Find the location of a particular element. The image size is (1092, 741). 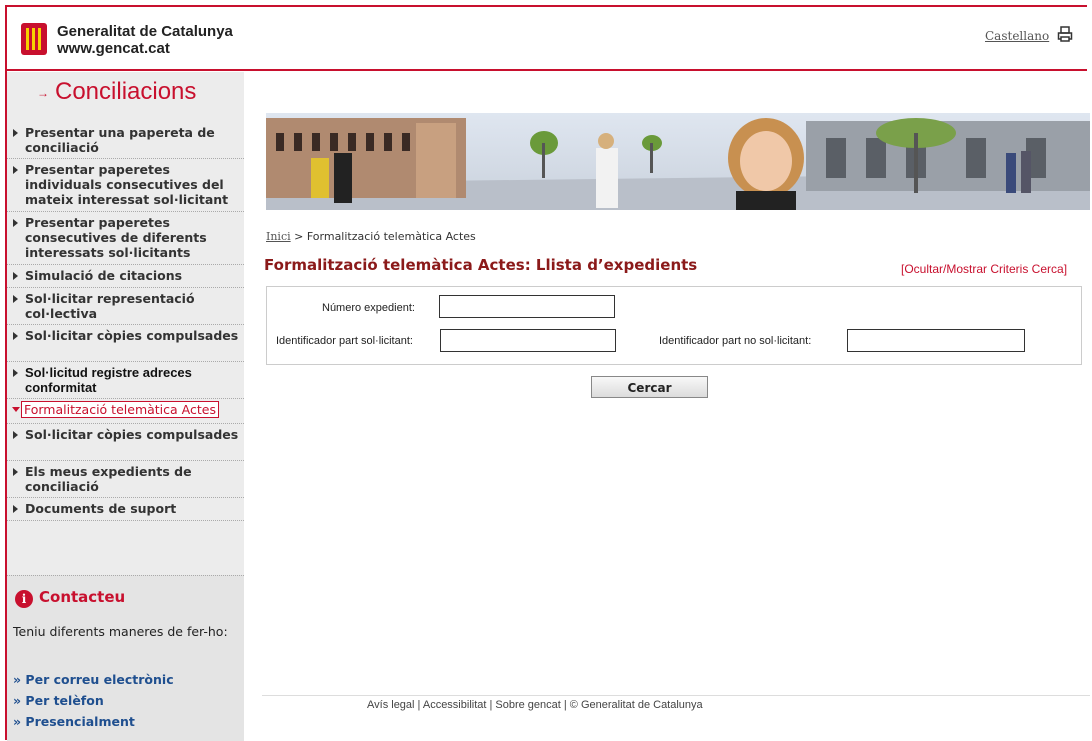

sidebar-item-formalitzacio-actes: Formalització telemàtica Actes is located at coordinates (125, 411).